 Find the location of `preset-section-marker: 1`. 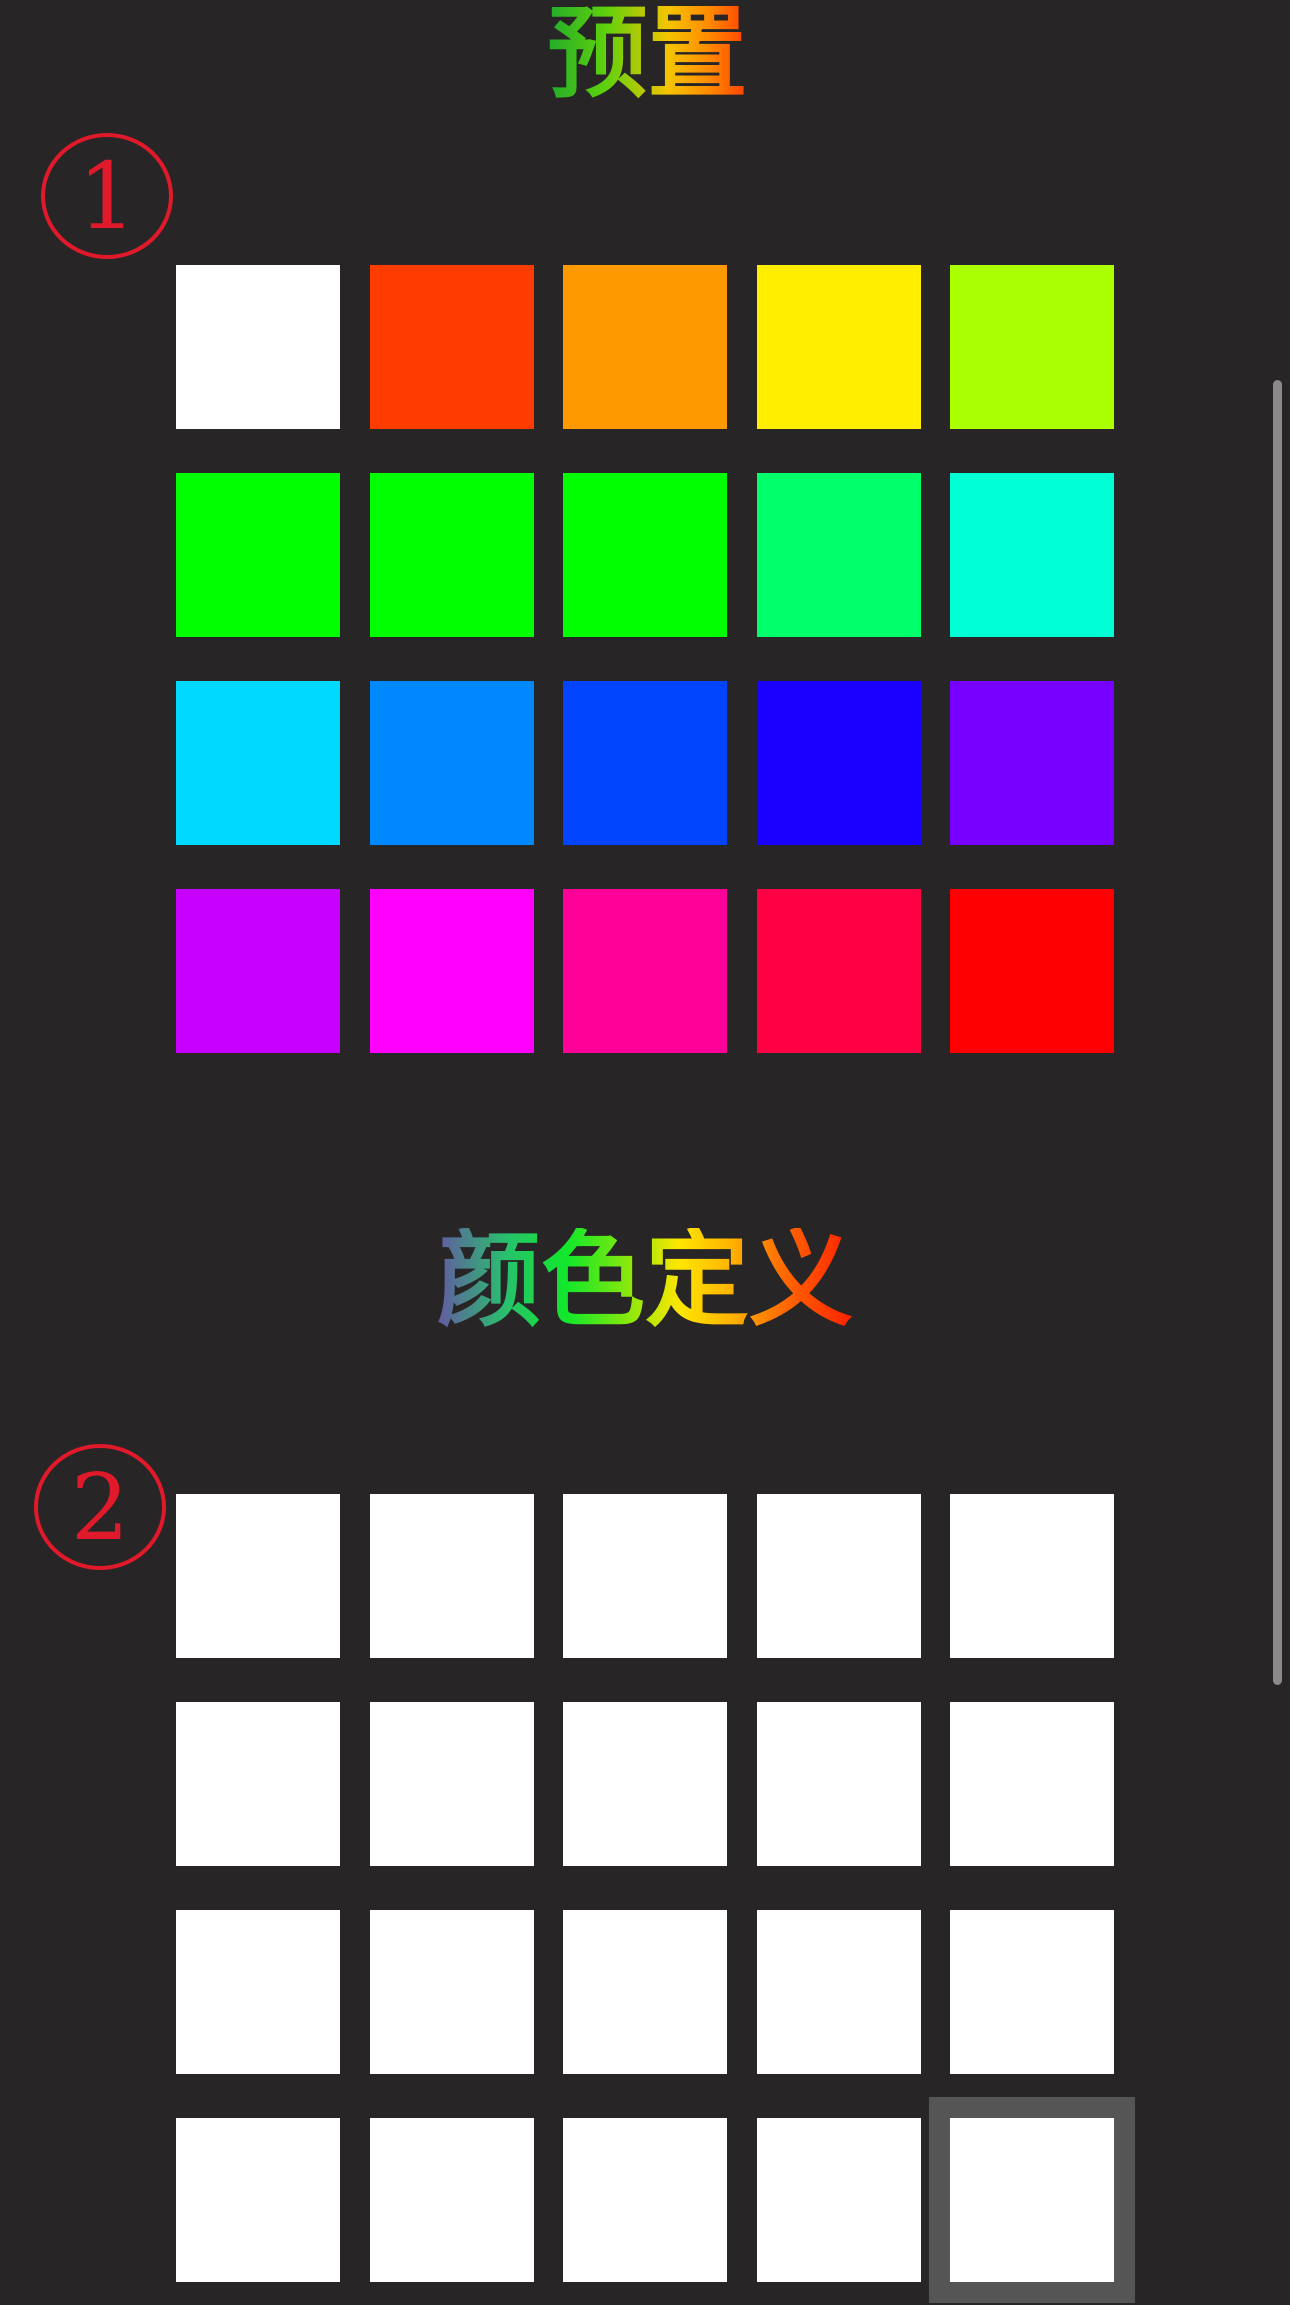

preset-section-marker: 1 is located at coordinates (108, 196).